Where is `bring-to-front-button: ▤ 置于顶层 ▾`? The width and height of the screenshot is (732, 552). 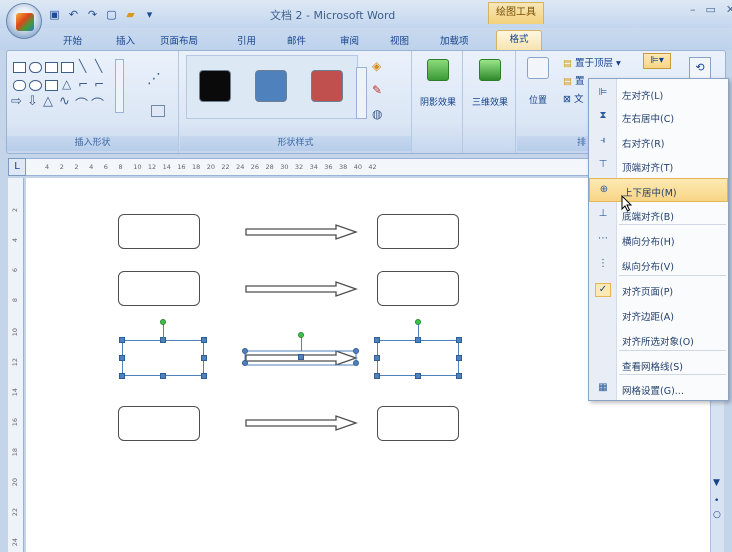 bring-to-front-button: ▤ 置于顶层 ▾ is located at coordinates (592, 62).